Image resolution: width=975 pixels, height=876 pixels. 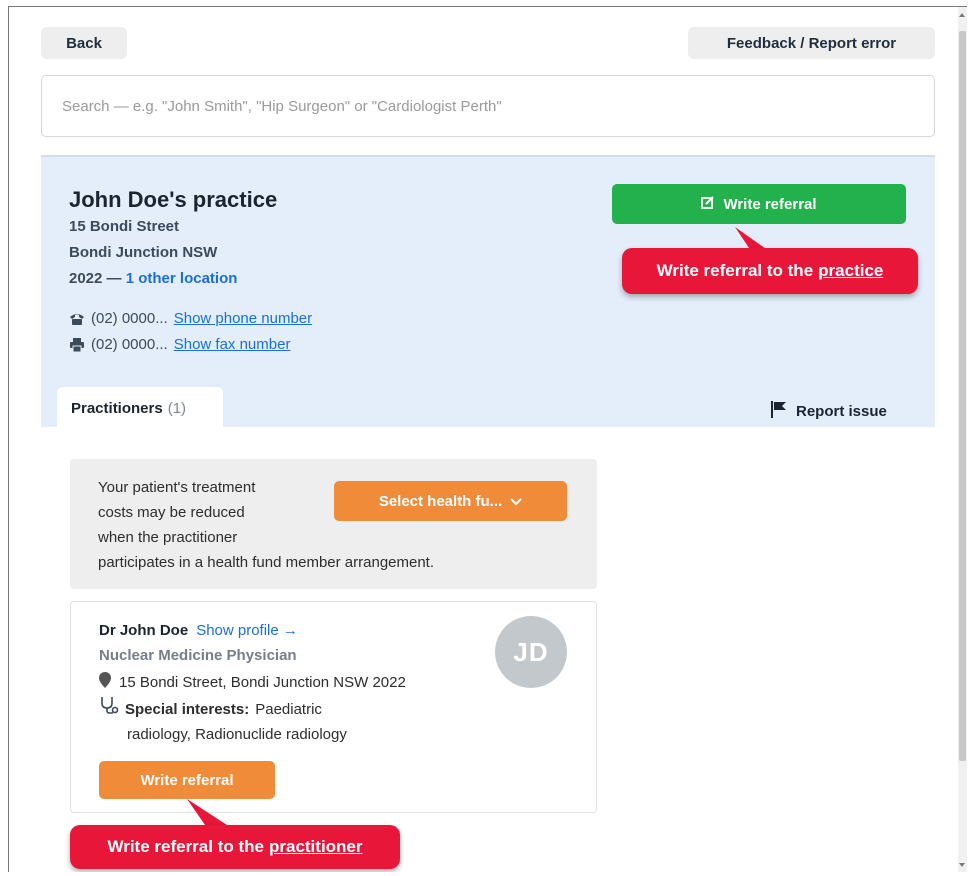 I want to click on report-issue-button: Report issue, so click(x=828, y=411).